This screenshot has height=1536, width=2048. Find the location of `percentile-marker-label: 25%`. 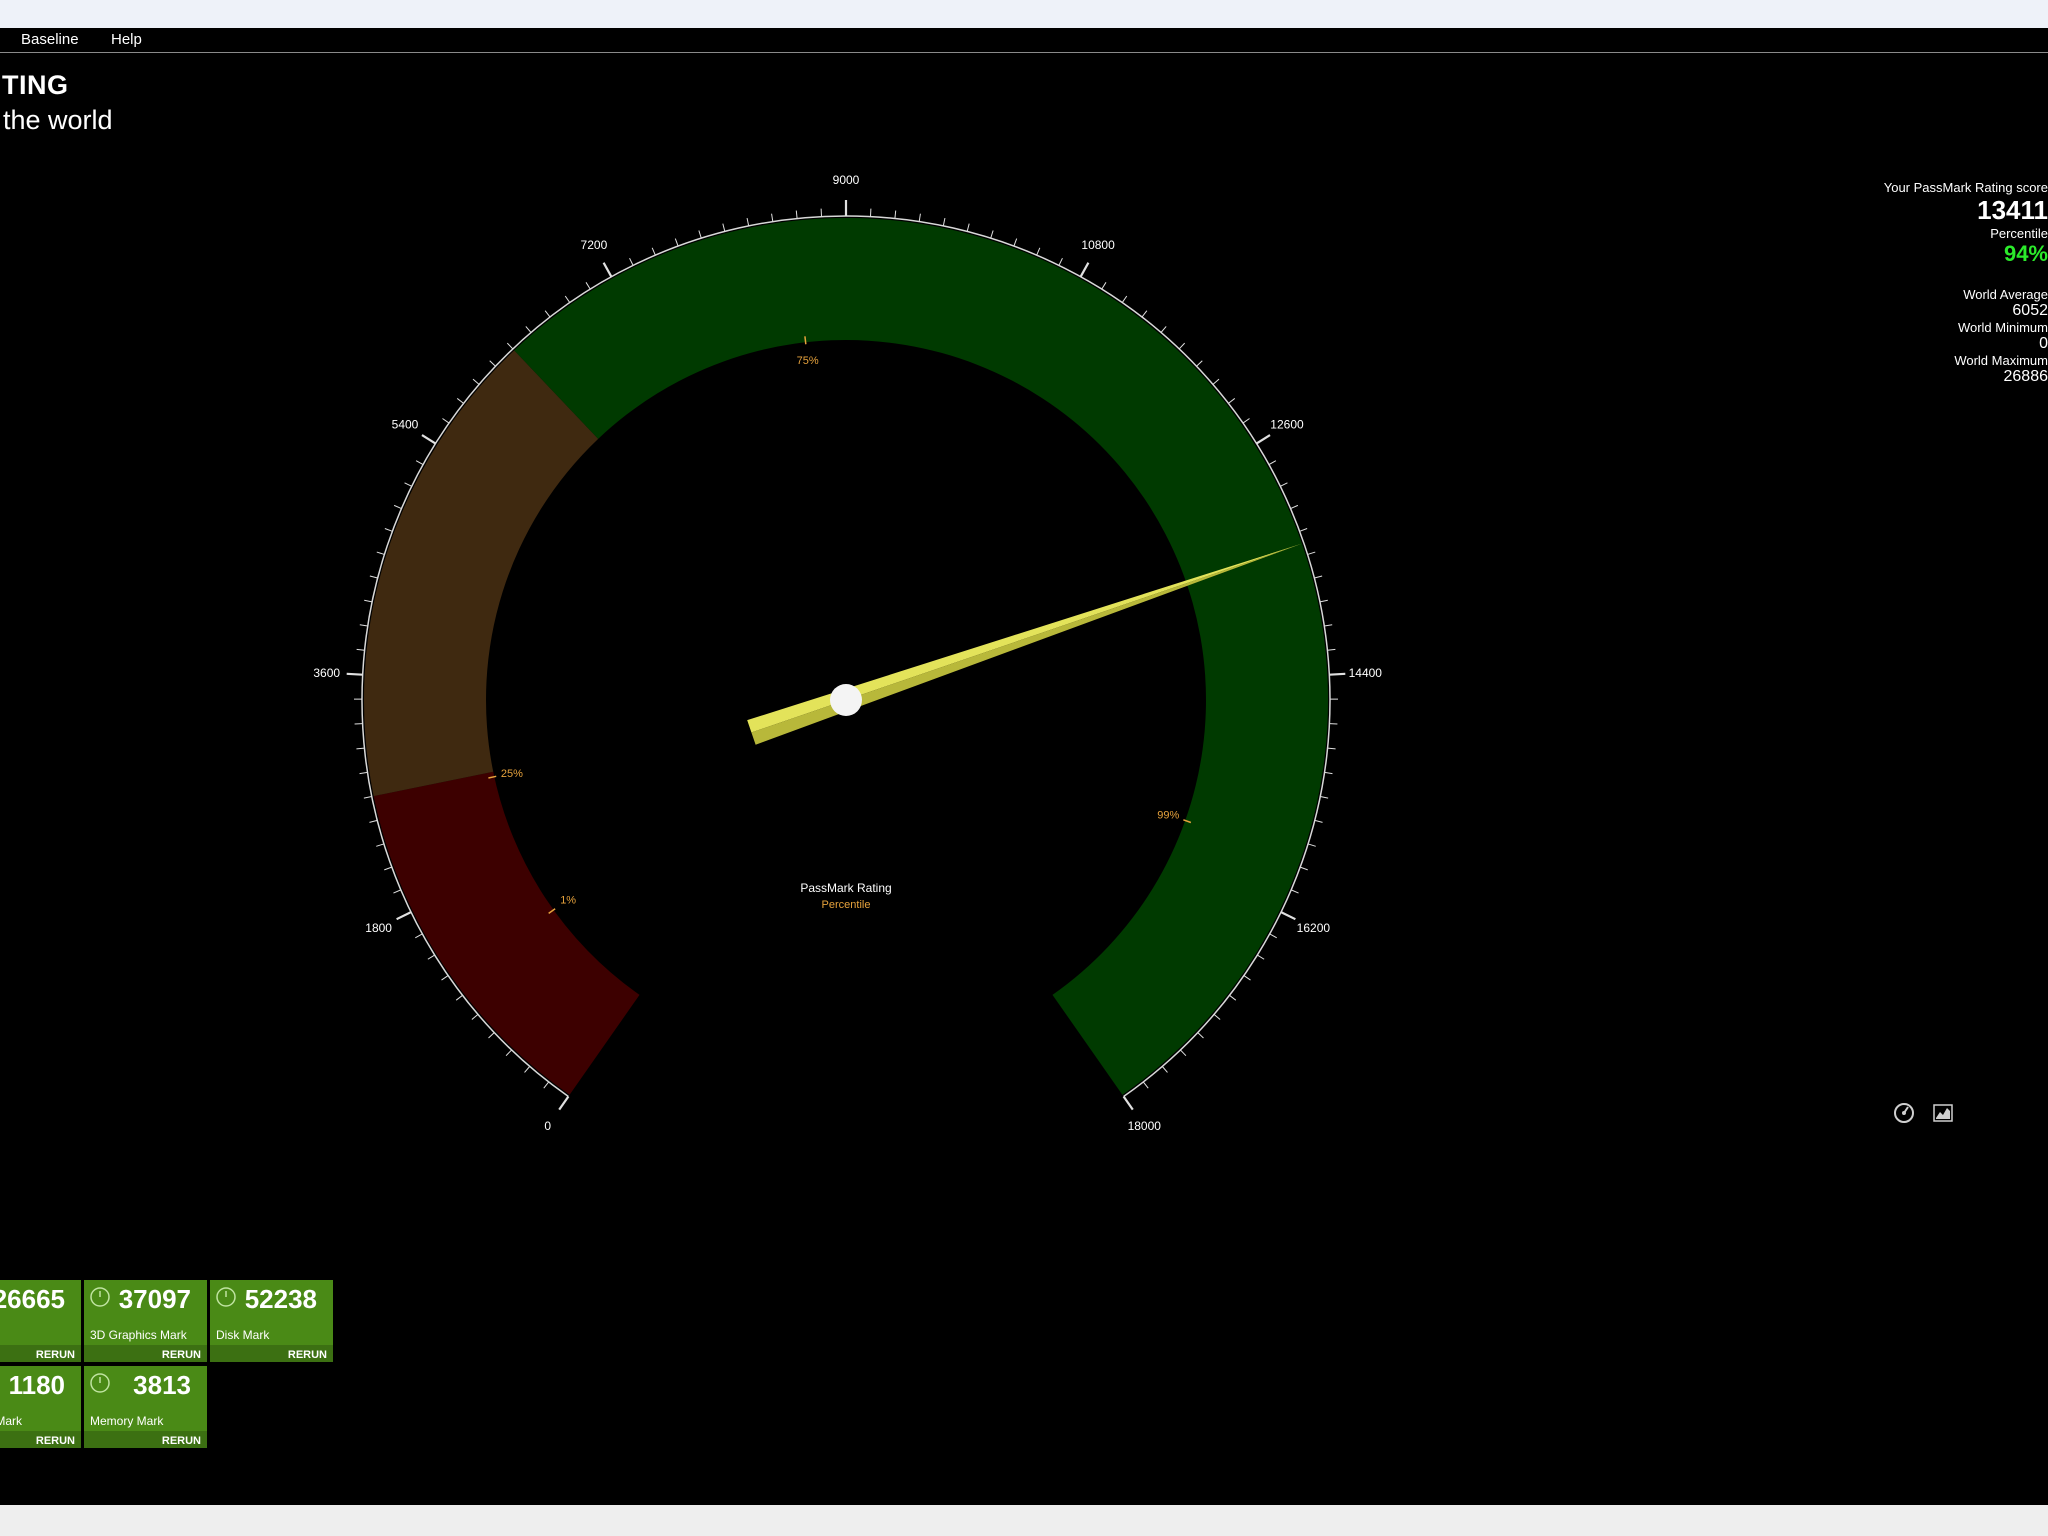

percentile-marker-label: 25% is located at coordinates (512, 774).